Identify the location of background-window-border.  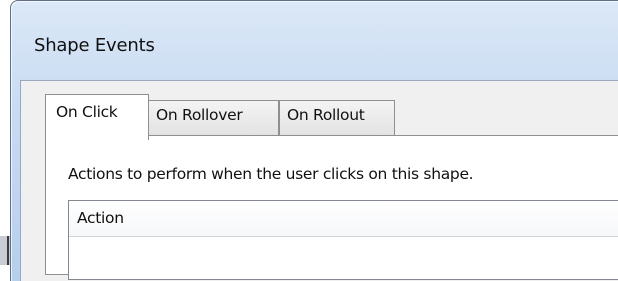
(8, 250).